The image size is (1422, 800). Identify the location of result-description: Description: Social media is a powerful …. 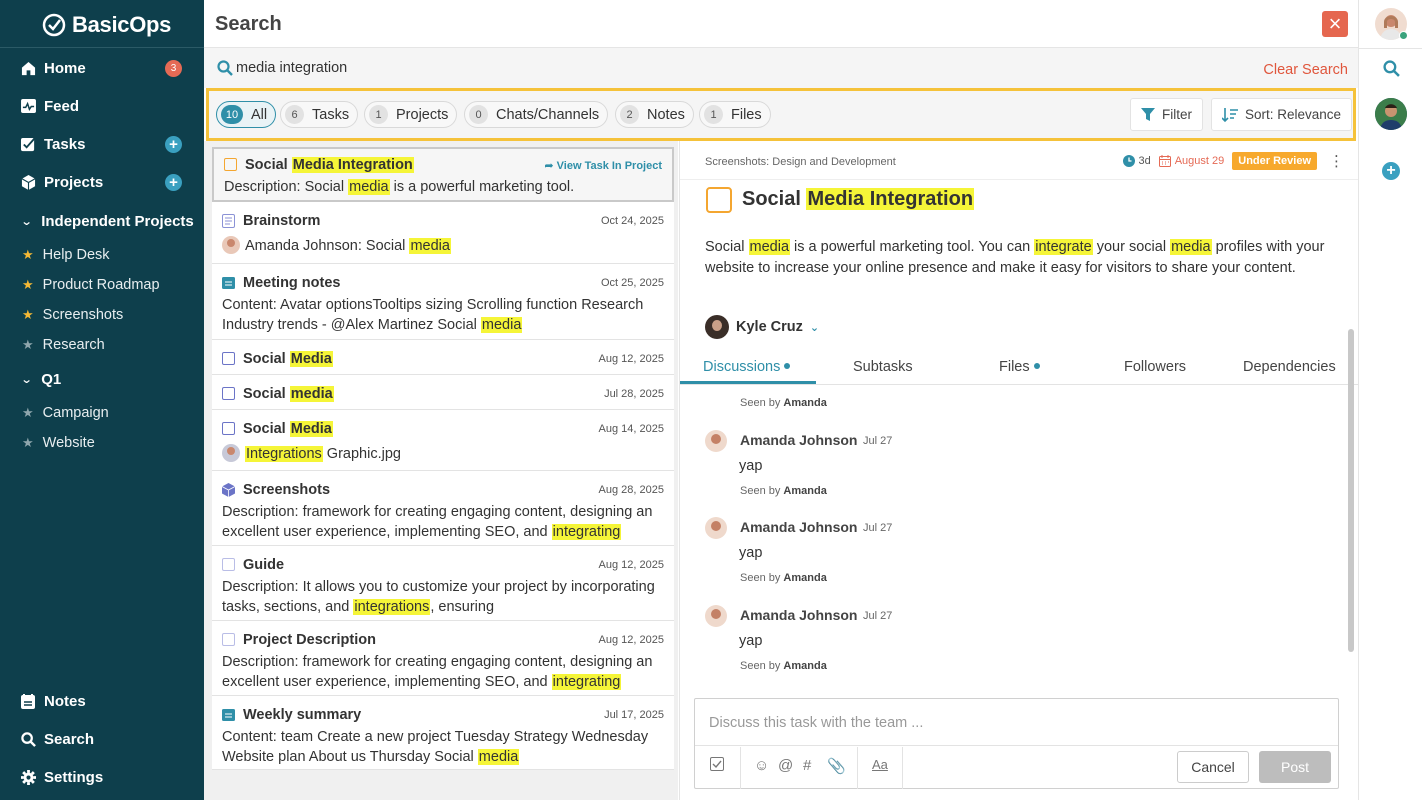
(399, 187).